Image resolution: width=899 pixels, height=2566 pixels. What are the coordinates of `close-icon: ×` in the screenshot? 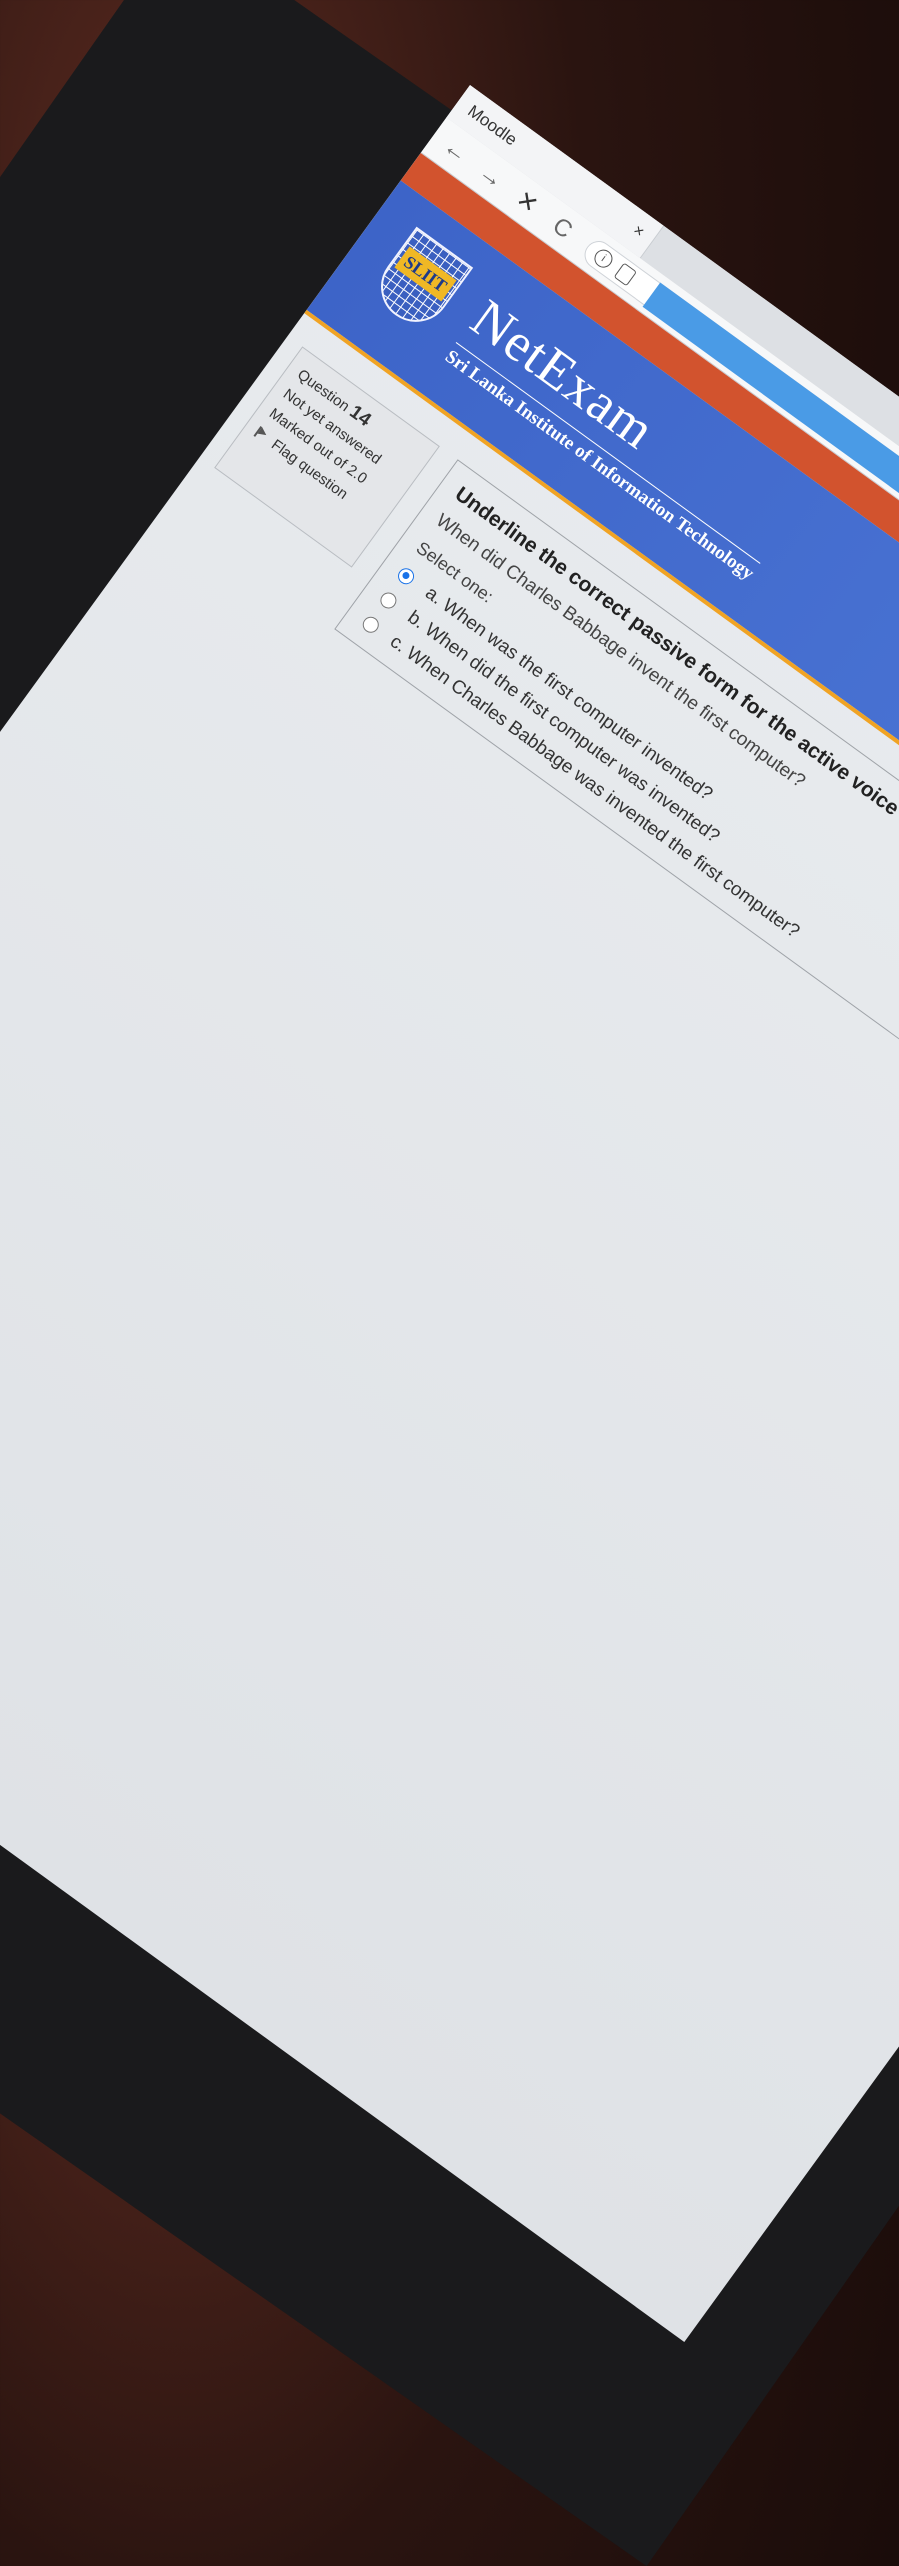 It's located at (638, 232).